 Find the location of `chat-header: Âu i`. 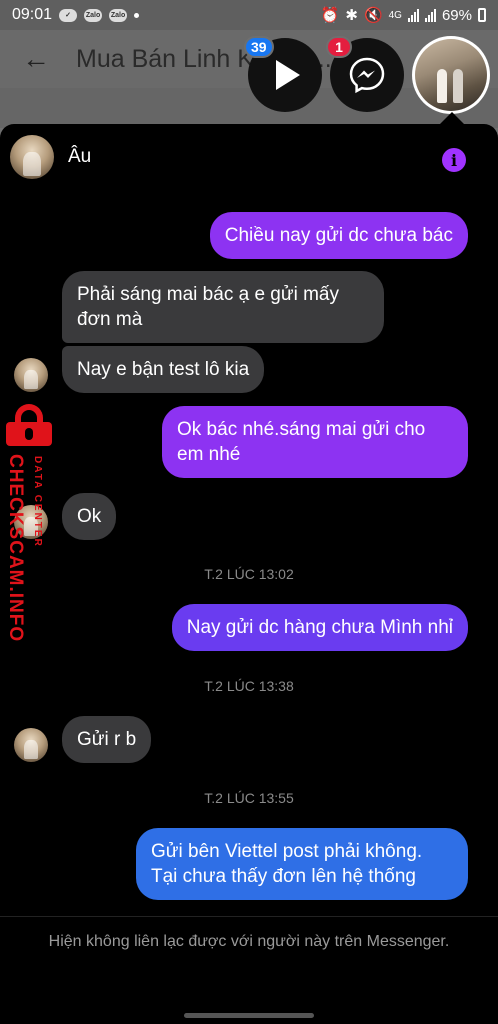

chat-header: Âu i is located at coordinates (249, 157).